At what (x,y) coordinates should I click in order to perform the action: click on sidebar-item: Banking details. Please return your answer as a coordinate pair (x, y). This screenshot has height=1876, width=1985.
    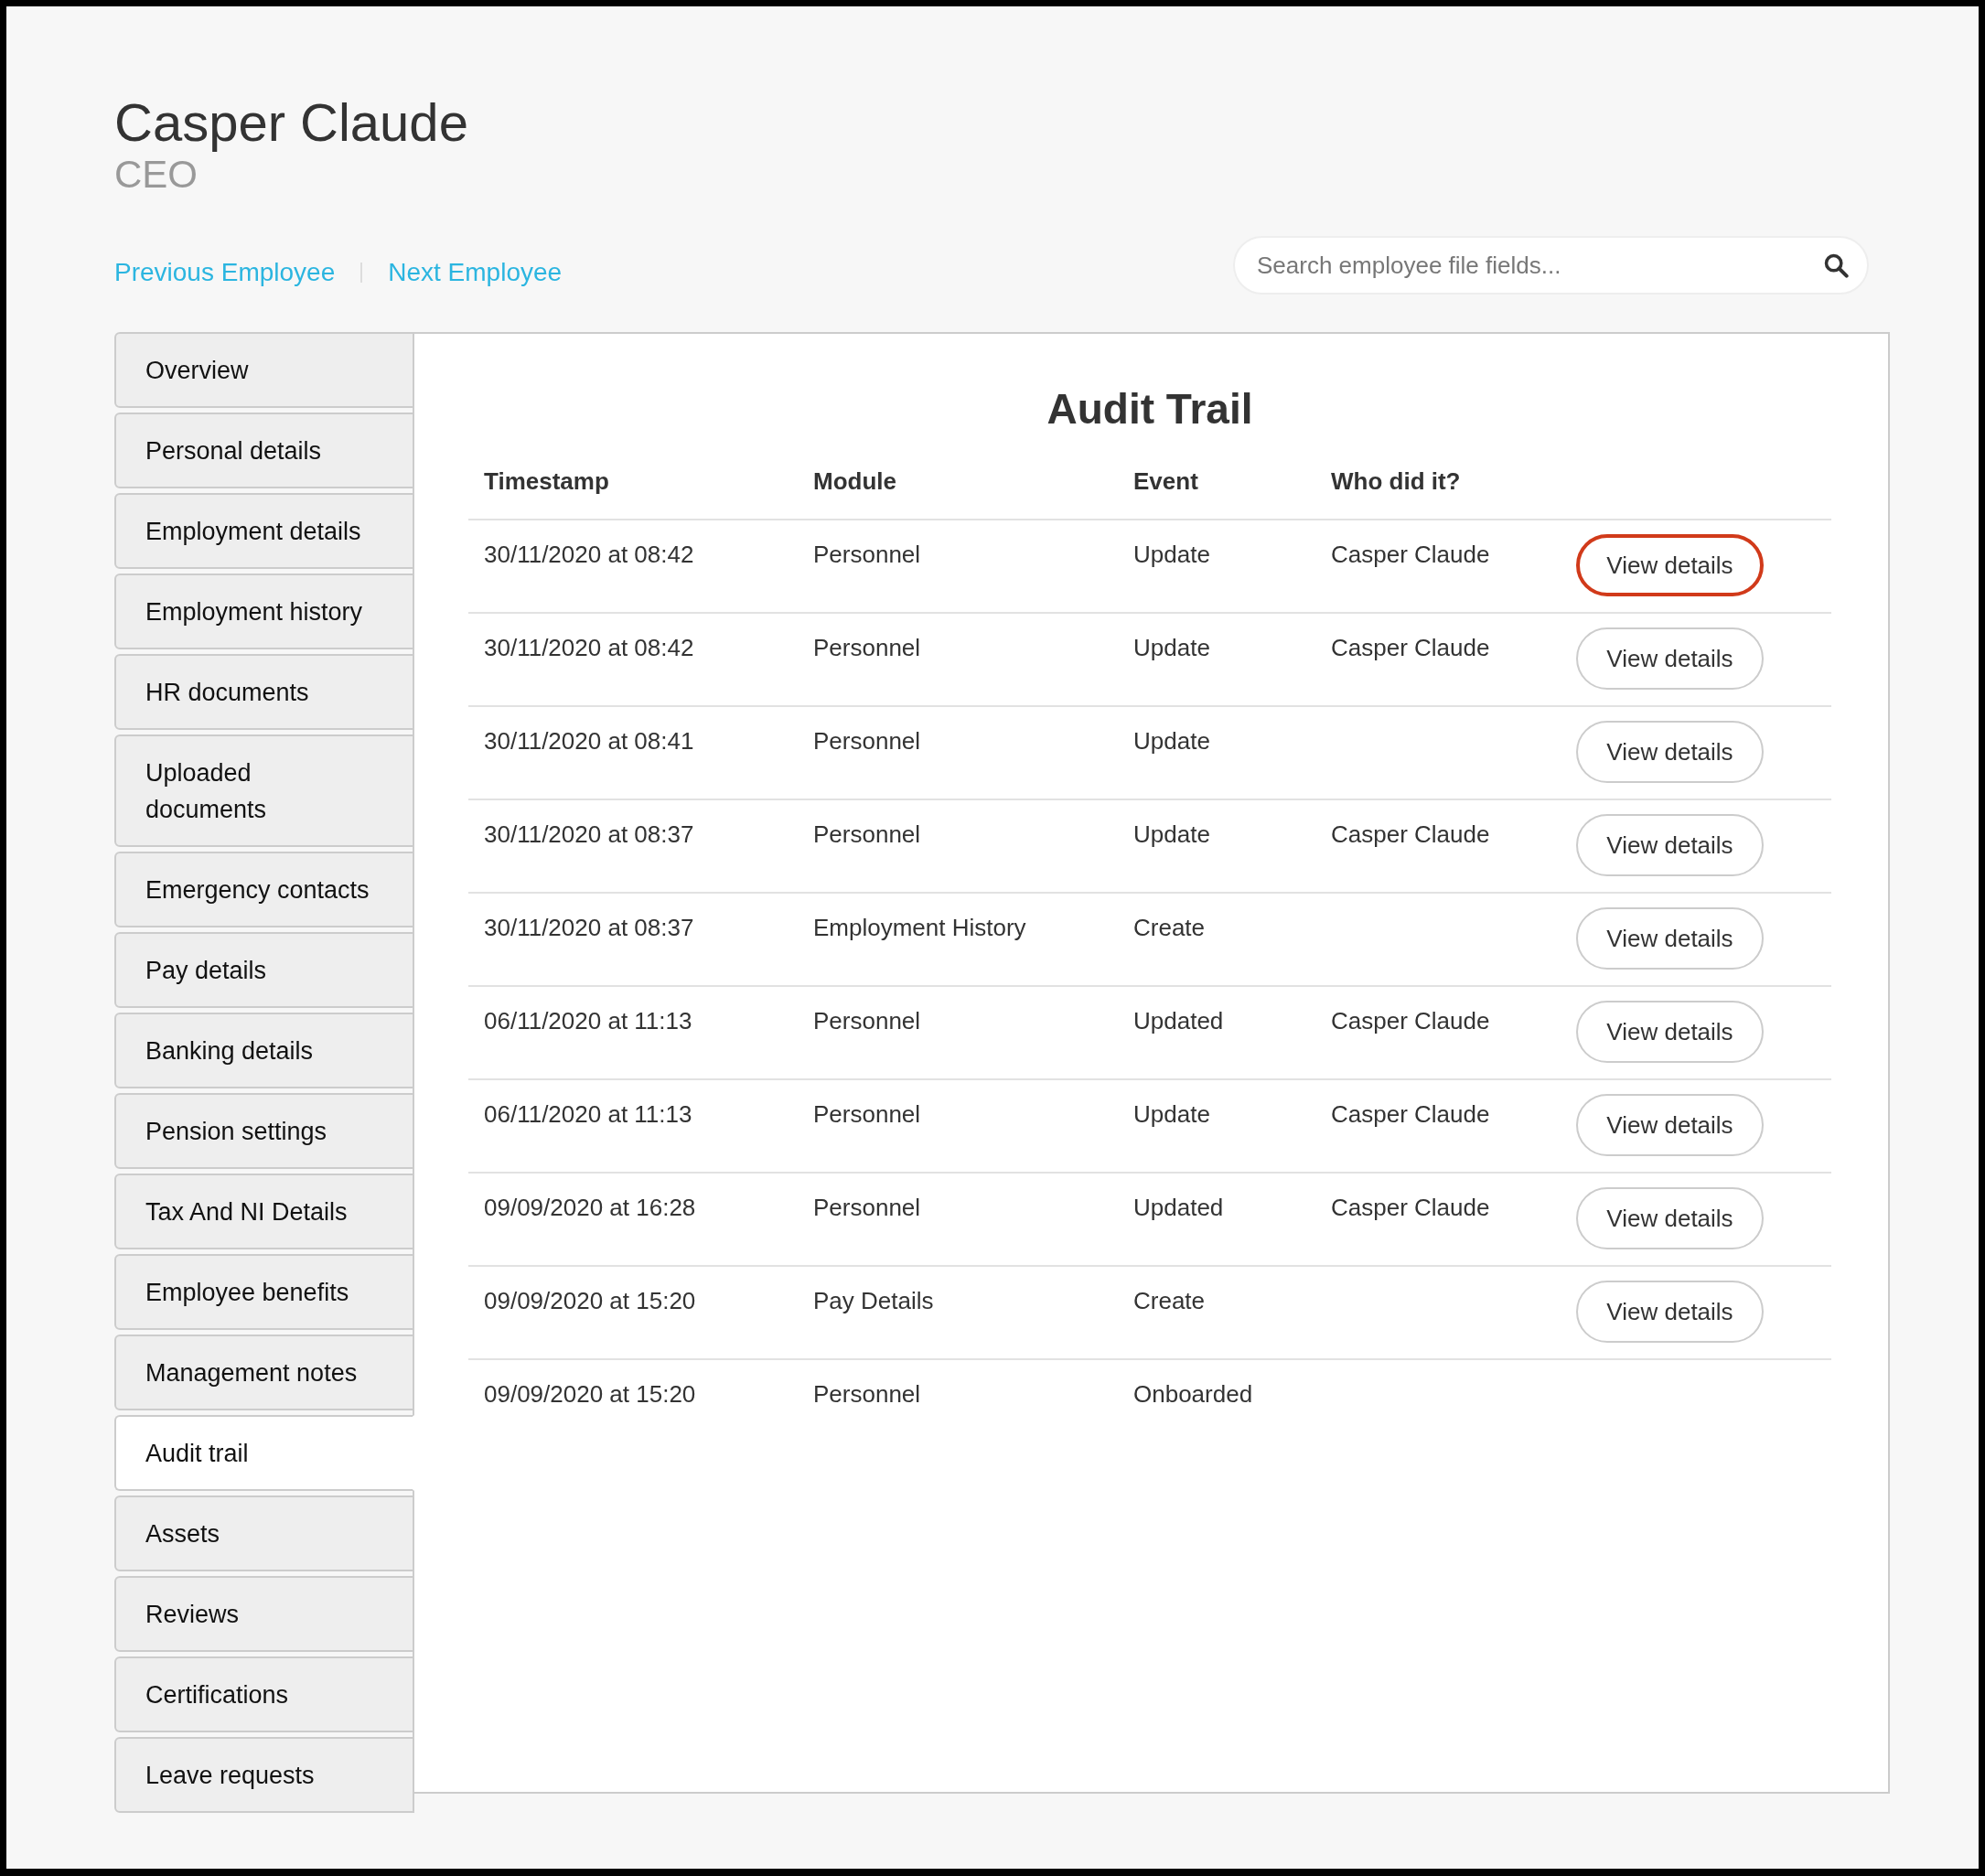
    Looking at the image, I should click on (264, 1050).